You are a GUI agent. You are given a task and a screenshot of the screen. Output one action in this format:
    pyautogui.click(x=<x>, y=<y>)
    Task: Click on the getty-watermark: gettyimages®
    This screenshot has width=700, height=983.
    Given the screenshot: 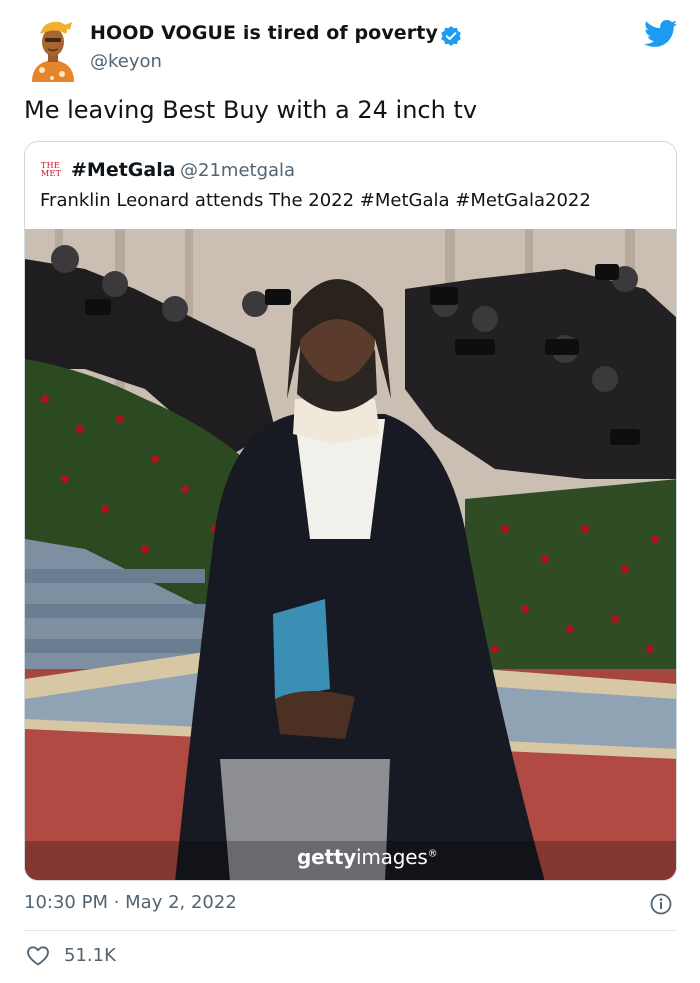 What is the action you would take?
    pyautogui.click(x=367, y=857)
    